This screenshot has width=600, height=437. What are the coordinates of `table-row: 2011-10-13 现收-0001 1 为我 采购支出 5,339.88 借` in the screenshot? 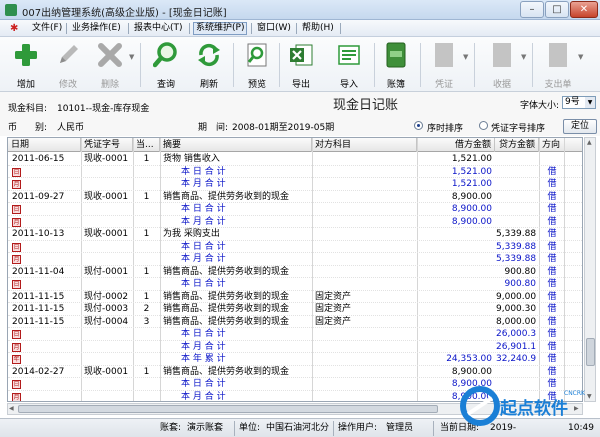 It's located at (295, 234).